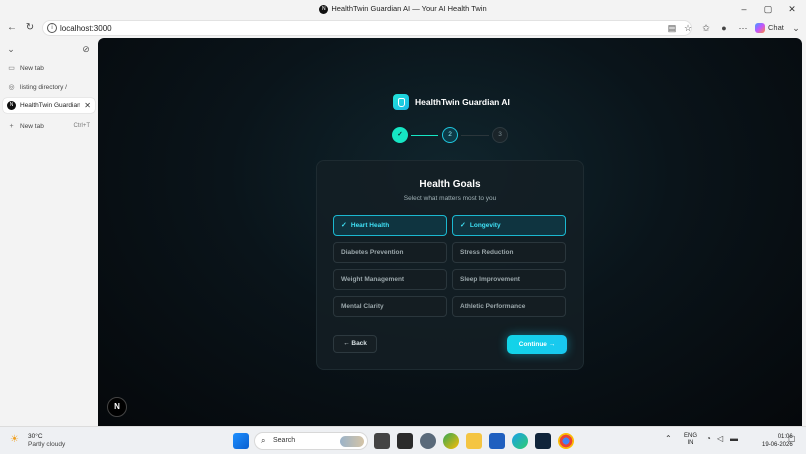 The height and width of the screenshot is (454, 806). Describe the element at coordinates (382, 441) in the screenshot. I see `task-view-icon` at that location.